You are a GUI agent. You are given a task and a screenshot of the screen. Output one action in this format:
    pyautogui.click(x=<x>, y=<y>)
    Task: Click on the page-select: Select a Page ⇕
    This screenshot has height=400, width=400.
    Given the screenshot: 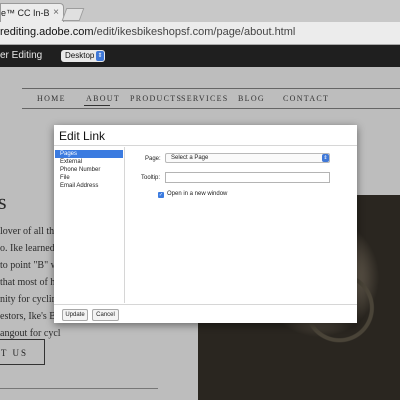 What is the action you would take?
    pyautogui.click(x=247, y=158)
    